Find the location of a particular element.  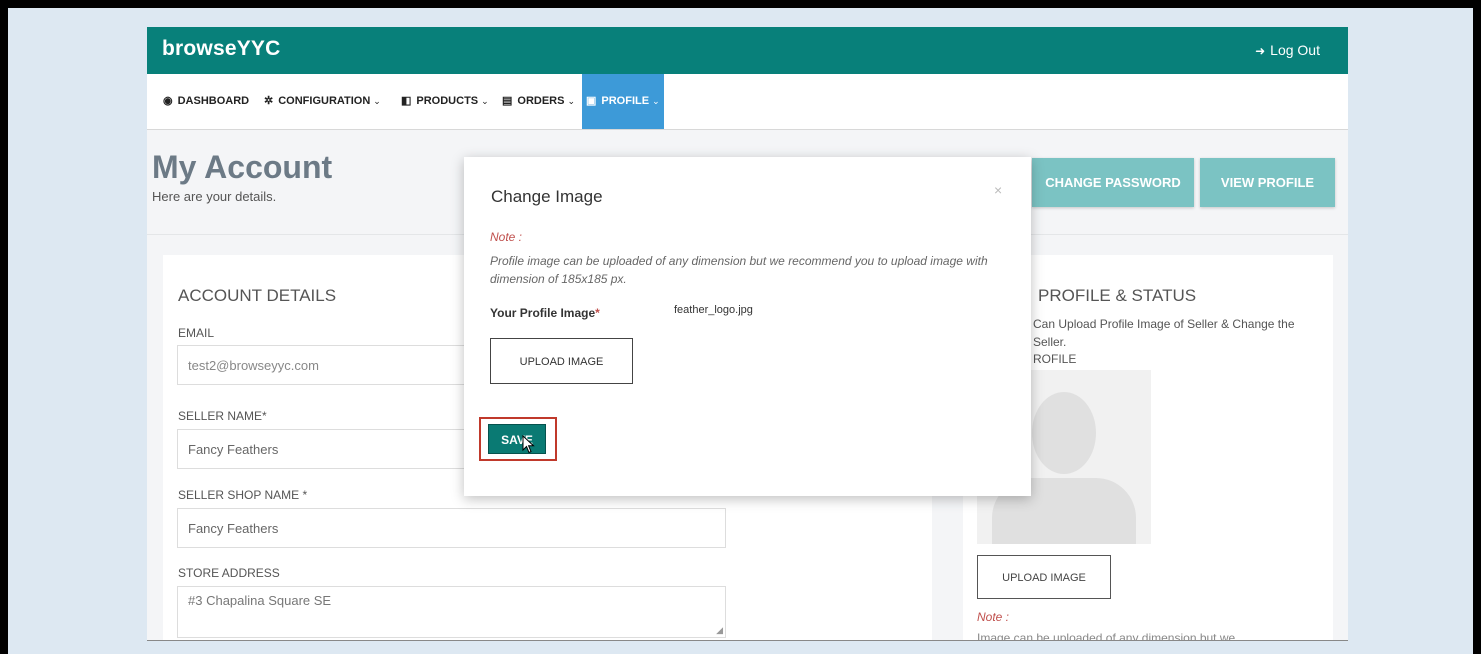

nav-products-label: PRODUCTS is located at coordinates (447, 101).